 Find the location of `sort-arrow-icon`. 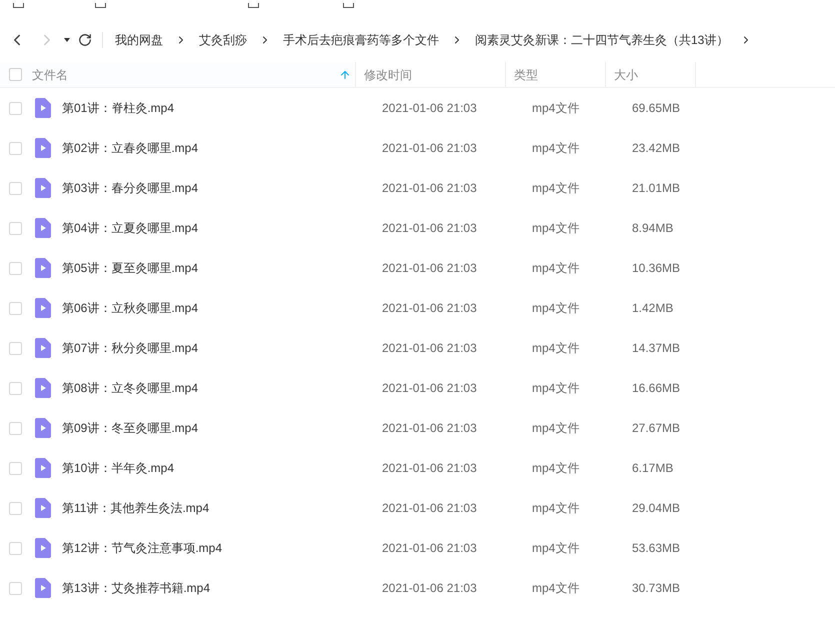

sort-arrow-icon is located at coordinates (345, 74).